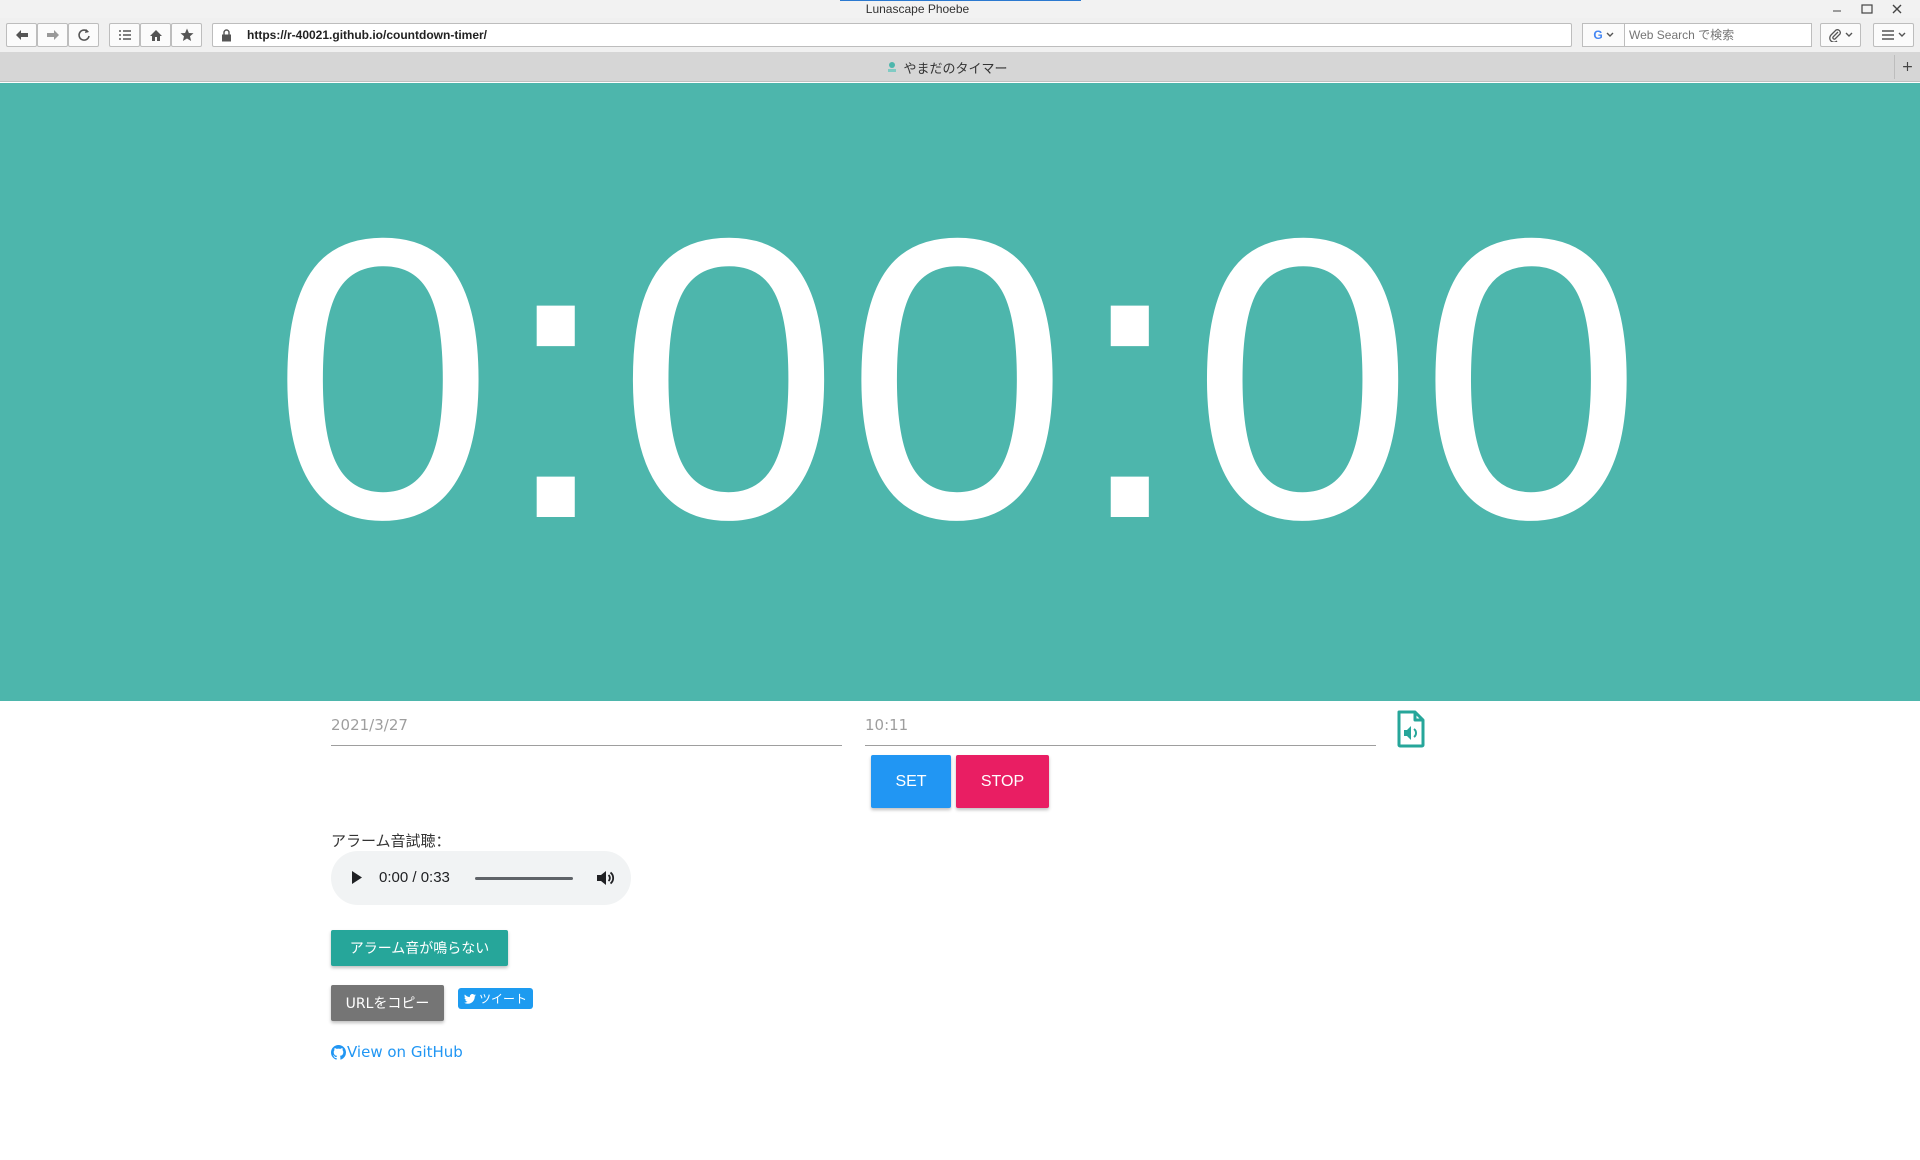  Describe the element at coordinates (1598, 35) in the screenshot. I see `google-icon: G` at that location.